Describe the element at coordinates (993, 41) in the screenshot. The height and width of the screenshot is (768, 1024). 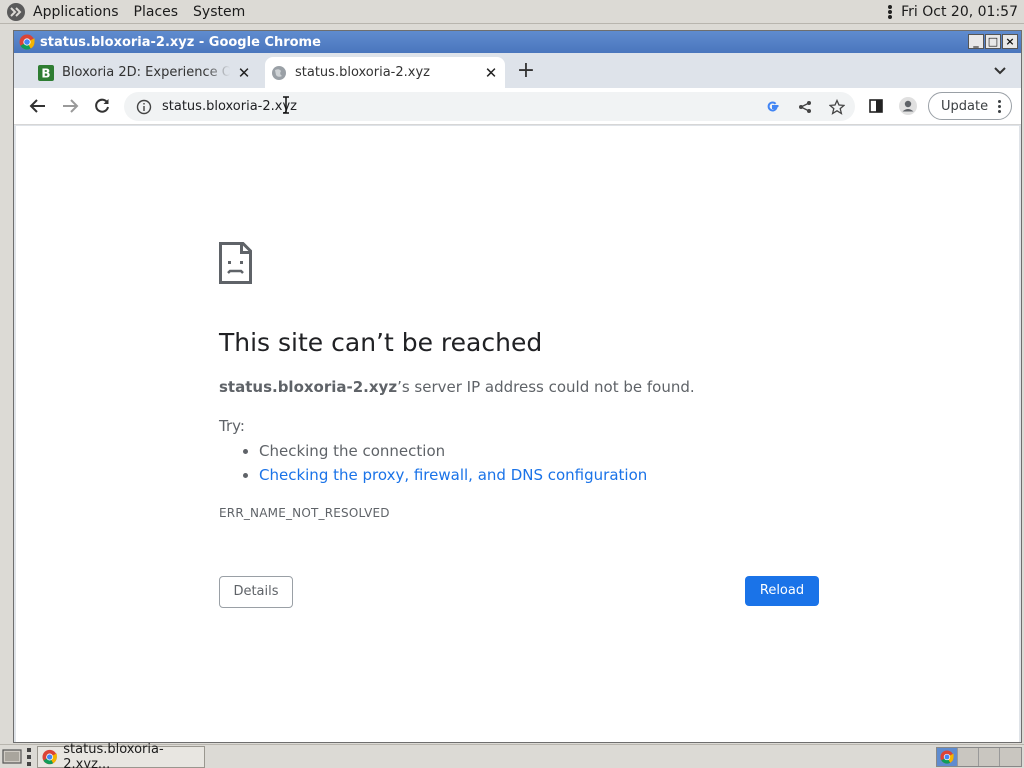
I see `maximize-button: □` at that location.